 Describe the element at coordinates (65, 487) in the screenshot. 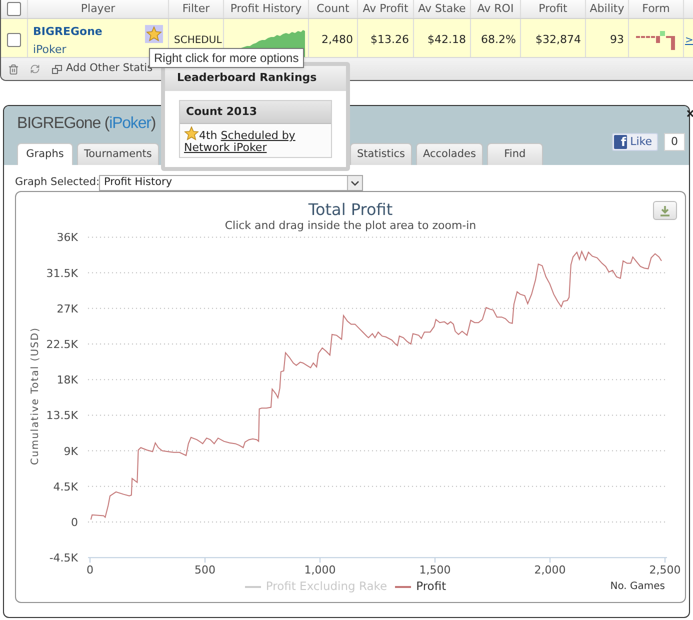

I see `axis-label: 4.5K` at that location.